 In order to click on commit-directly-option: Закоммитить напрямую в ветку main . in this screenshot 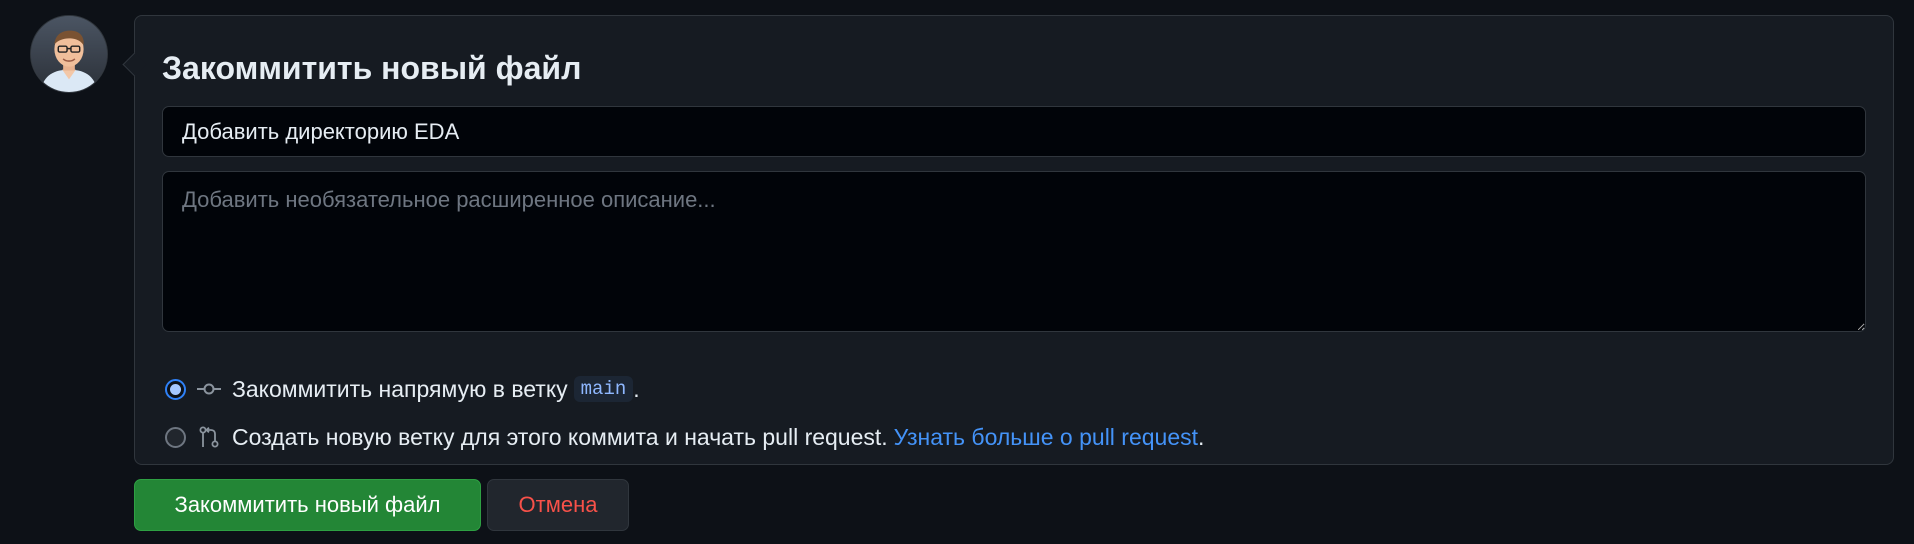, I will do `click(402, 389)`.